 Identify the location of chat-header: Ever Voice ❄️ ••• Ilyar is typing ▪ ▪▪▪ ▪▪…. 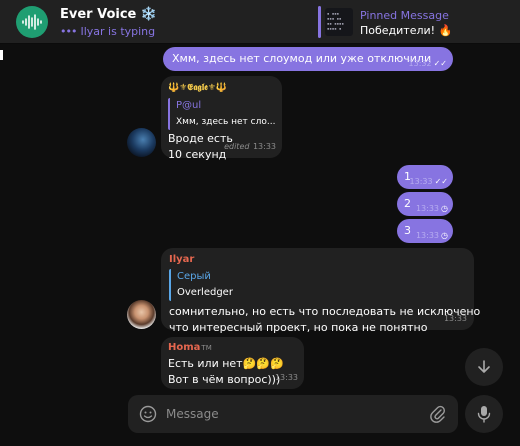
(260, 22).